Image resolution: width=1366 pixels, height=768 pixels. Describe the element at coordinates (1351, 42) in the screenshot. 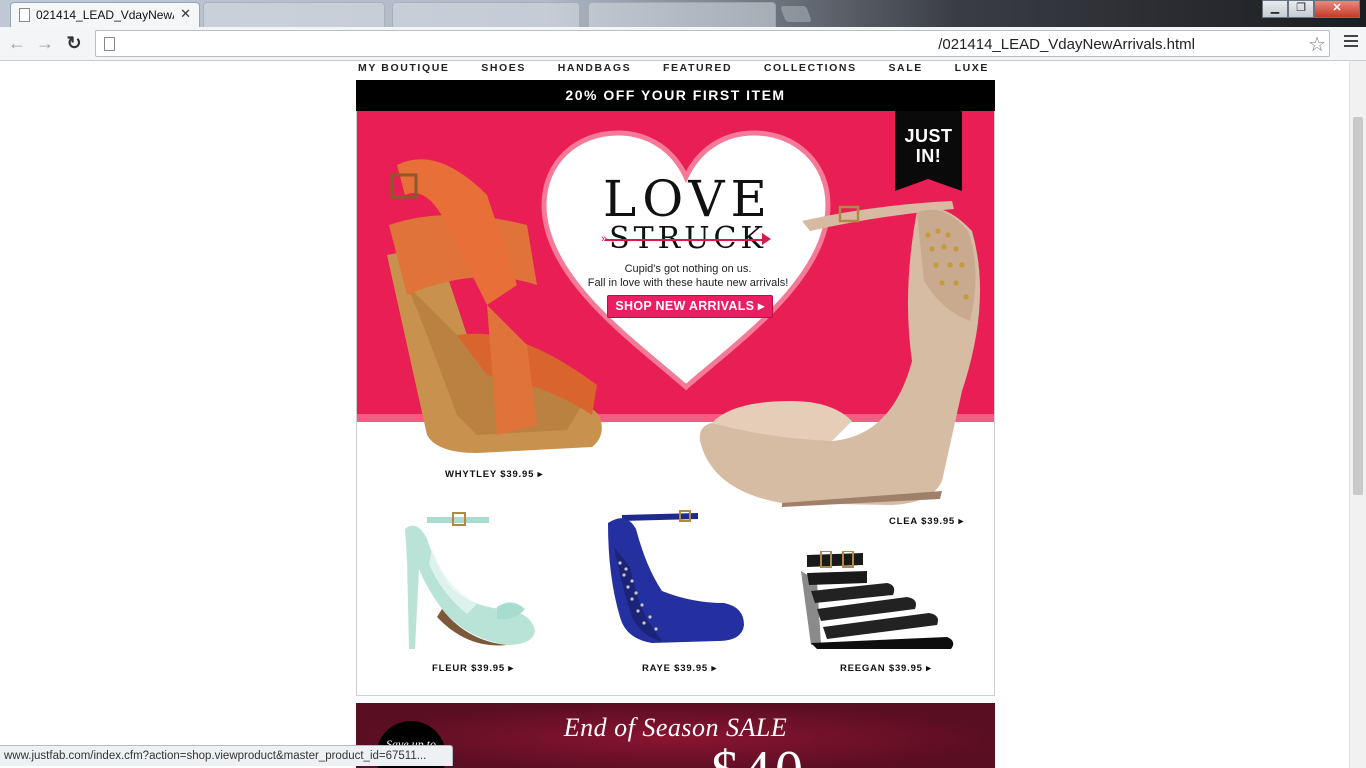

I see `menu-icon` at that location.